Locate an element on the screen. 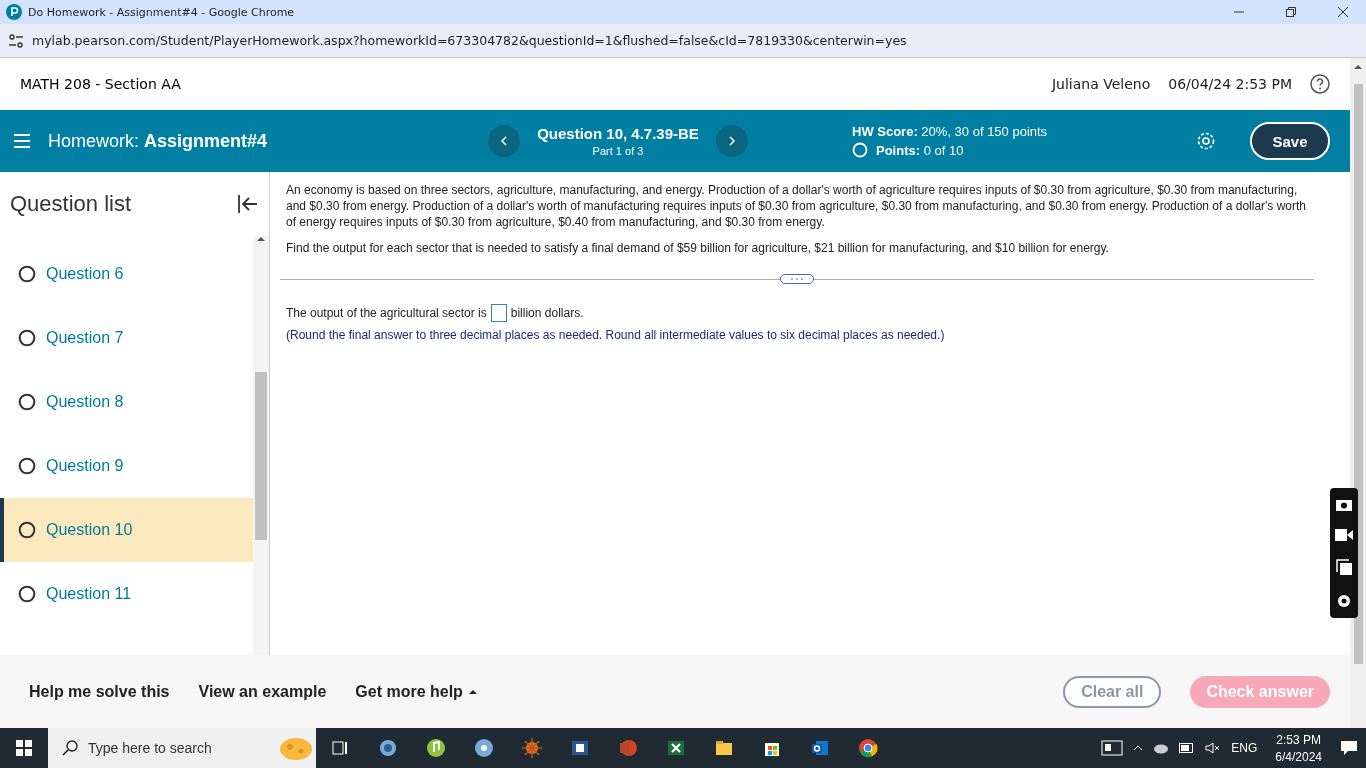 This screenshot has height=768, width=1366. user-name: Juliana Veleno is located at coordinates (1101, 84).